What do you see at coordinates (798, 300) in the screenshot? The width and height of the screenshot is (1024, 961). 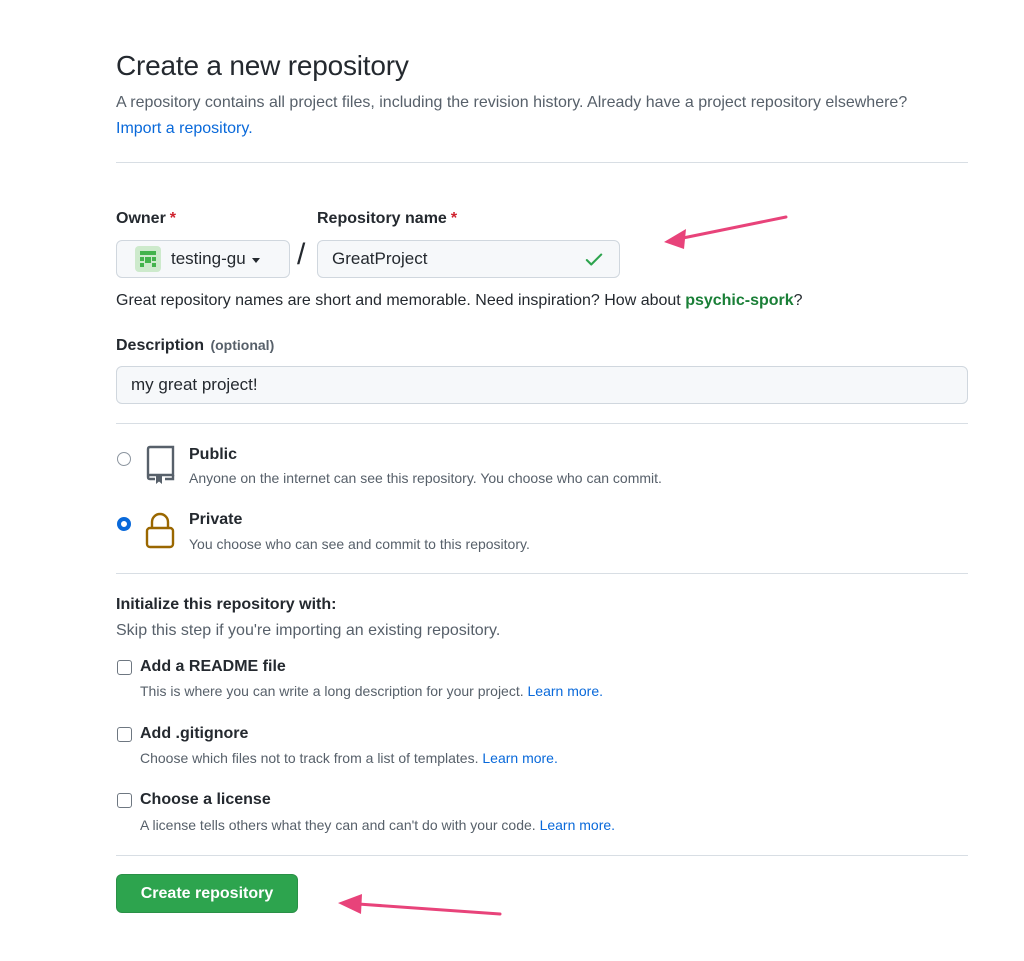 I see `hint-suffix: ?` at bounding box center [798, 300].